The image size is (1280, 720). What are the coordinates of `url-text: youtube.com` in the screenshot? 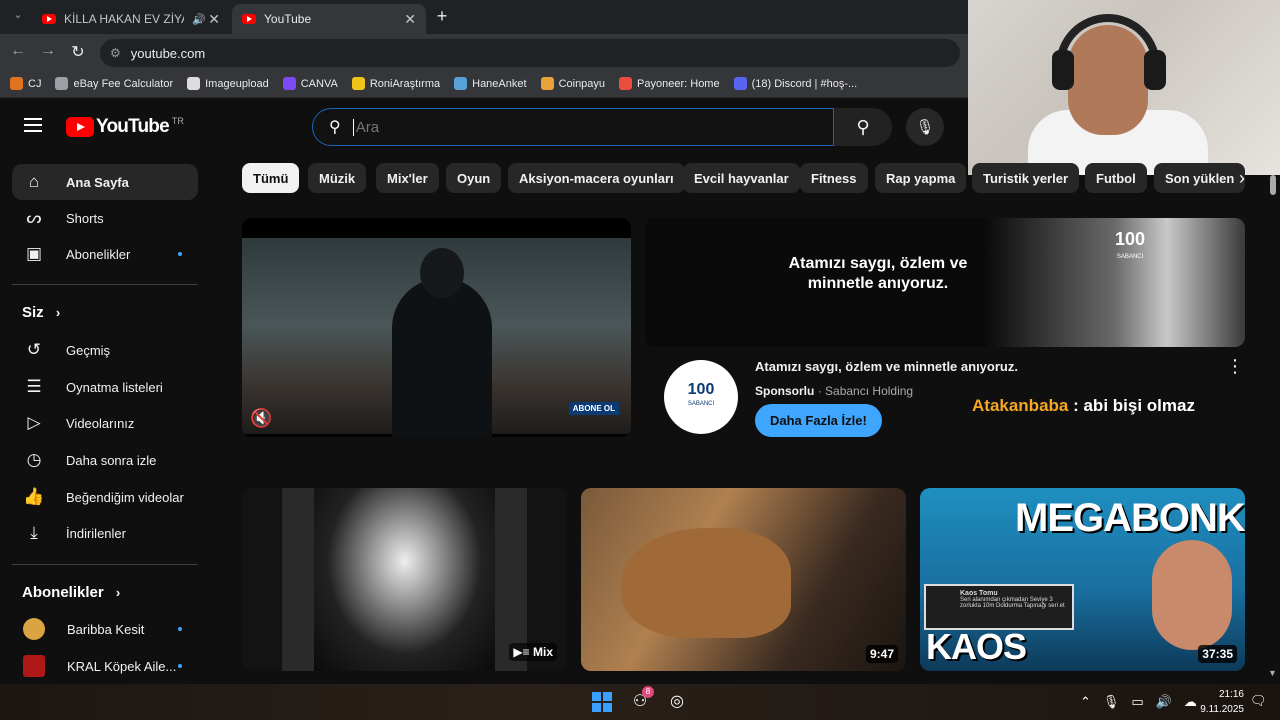 It's located at (168, 53).